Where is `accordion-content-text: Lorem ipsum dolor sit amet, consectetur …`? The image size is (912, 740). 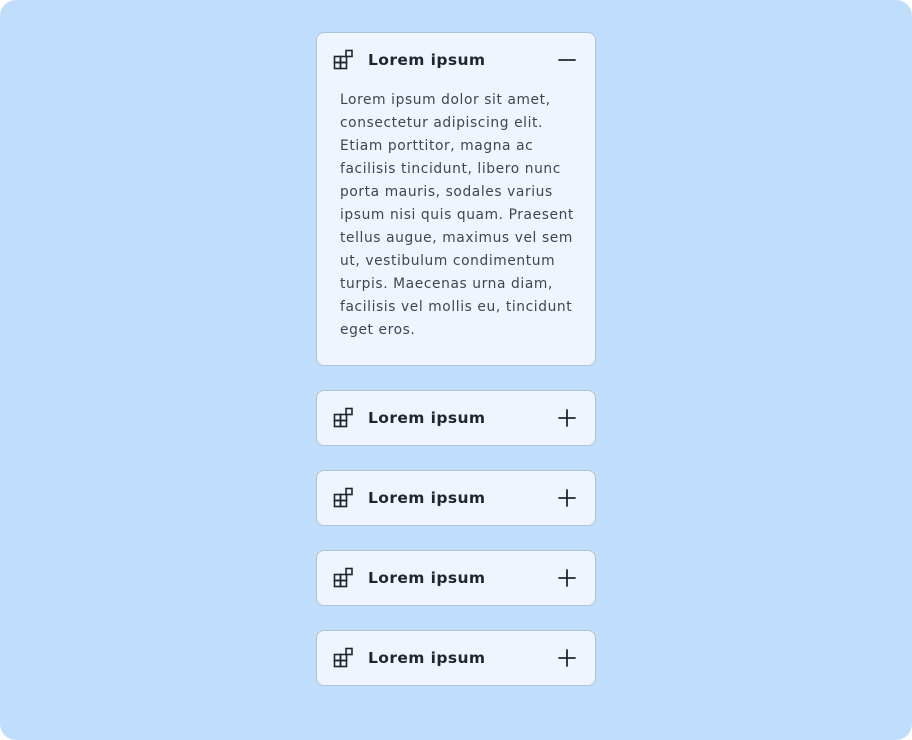 accordion-content-text: Lorem ipsum dolor sit amet, consectetur … is located at coordinates (457, 215).